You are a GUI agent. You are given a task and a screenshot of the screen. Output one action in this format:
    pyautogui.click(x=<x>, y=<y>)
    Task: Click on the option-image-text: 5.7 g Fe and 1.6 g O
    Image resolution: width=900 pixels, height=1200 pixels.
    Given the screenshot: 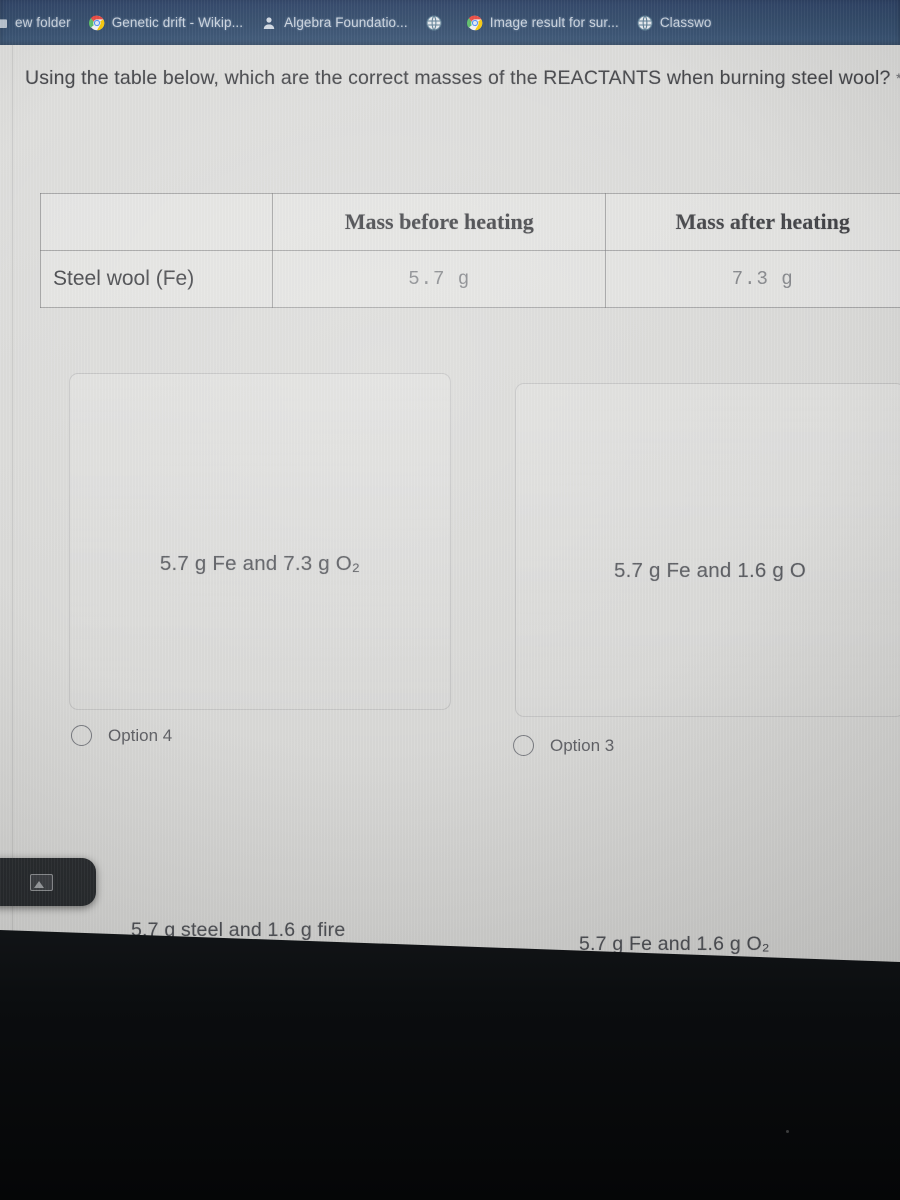 What is the action you would take?
    pyautogui.click(x=710, y=570)
    